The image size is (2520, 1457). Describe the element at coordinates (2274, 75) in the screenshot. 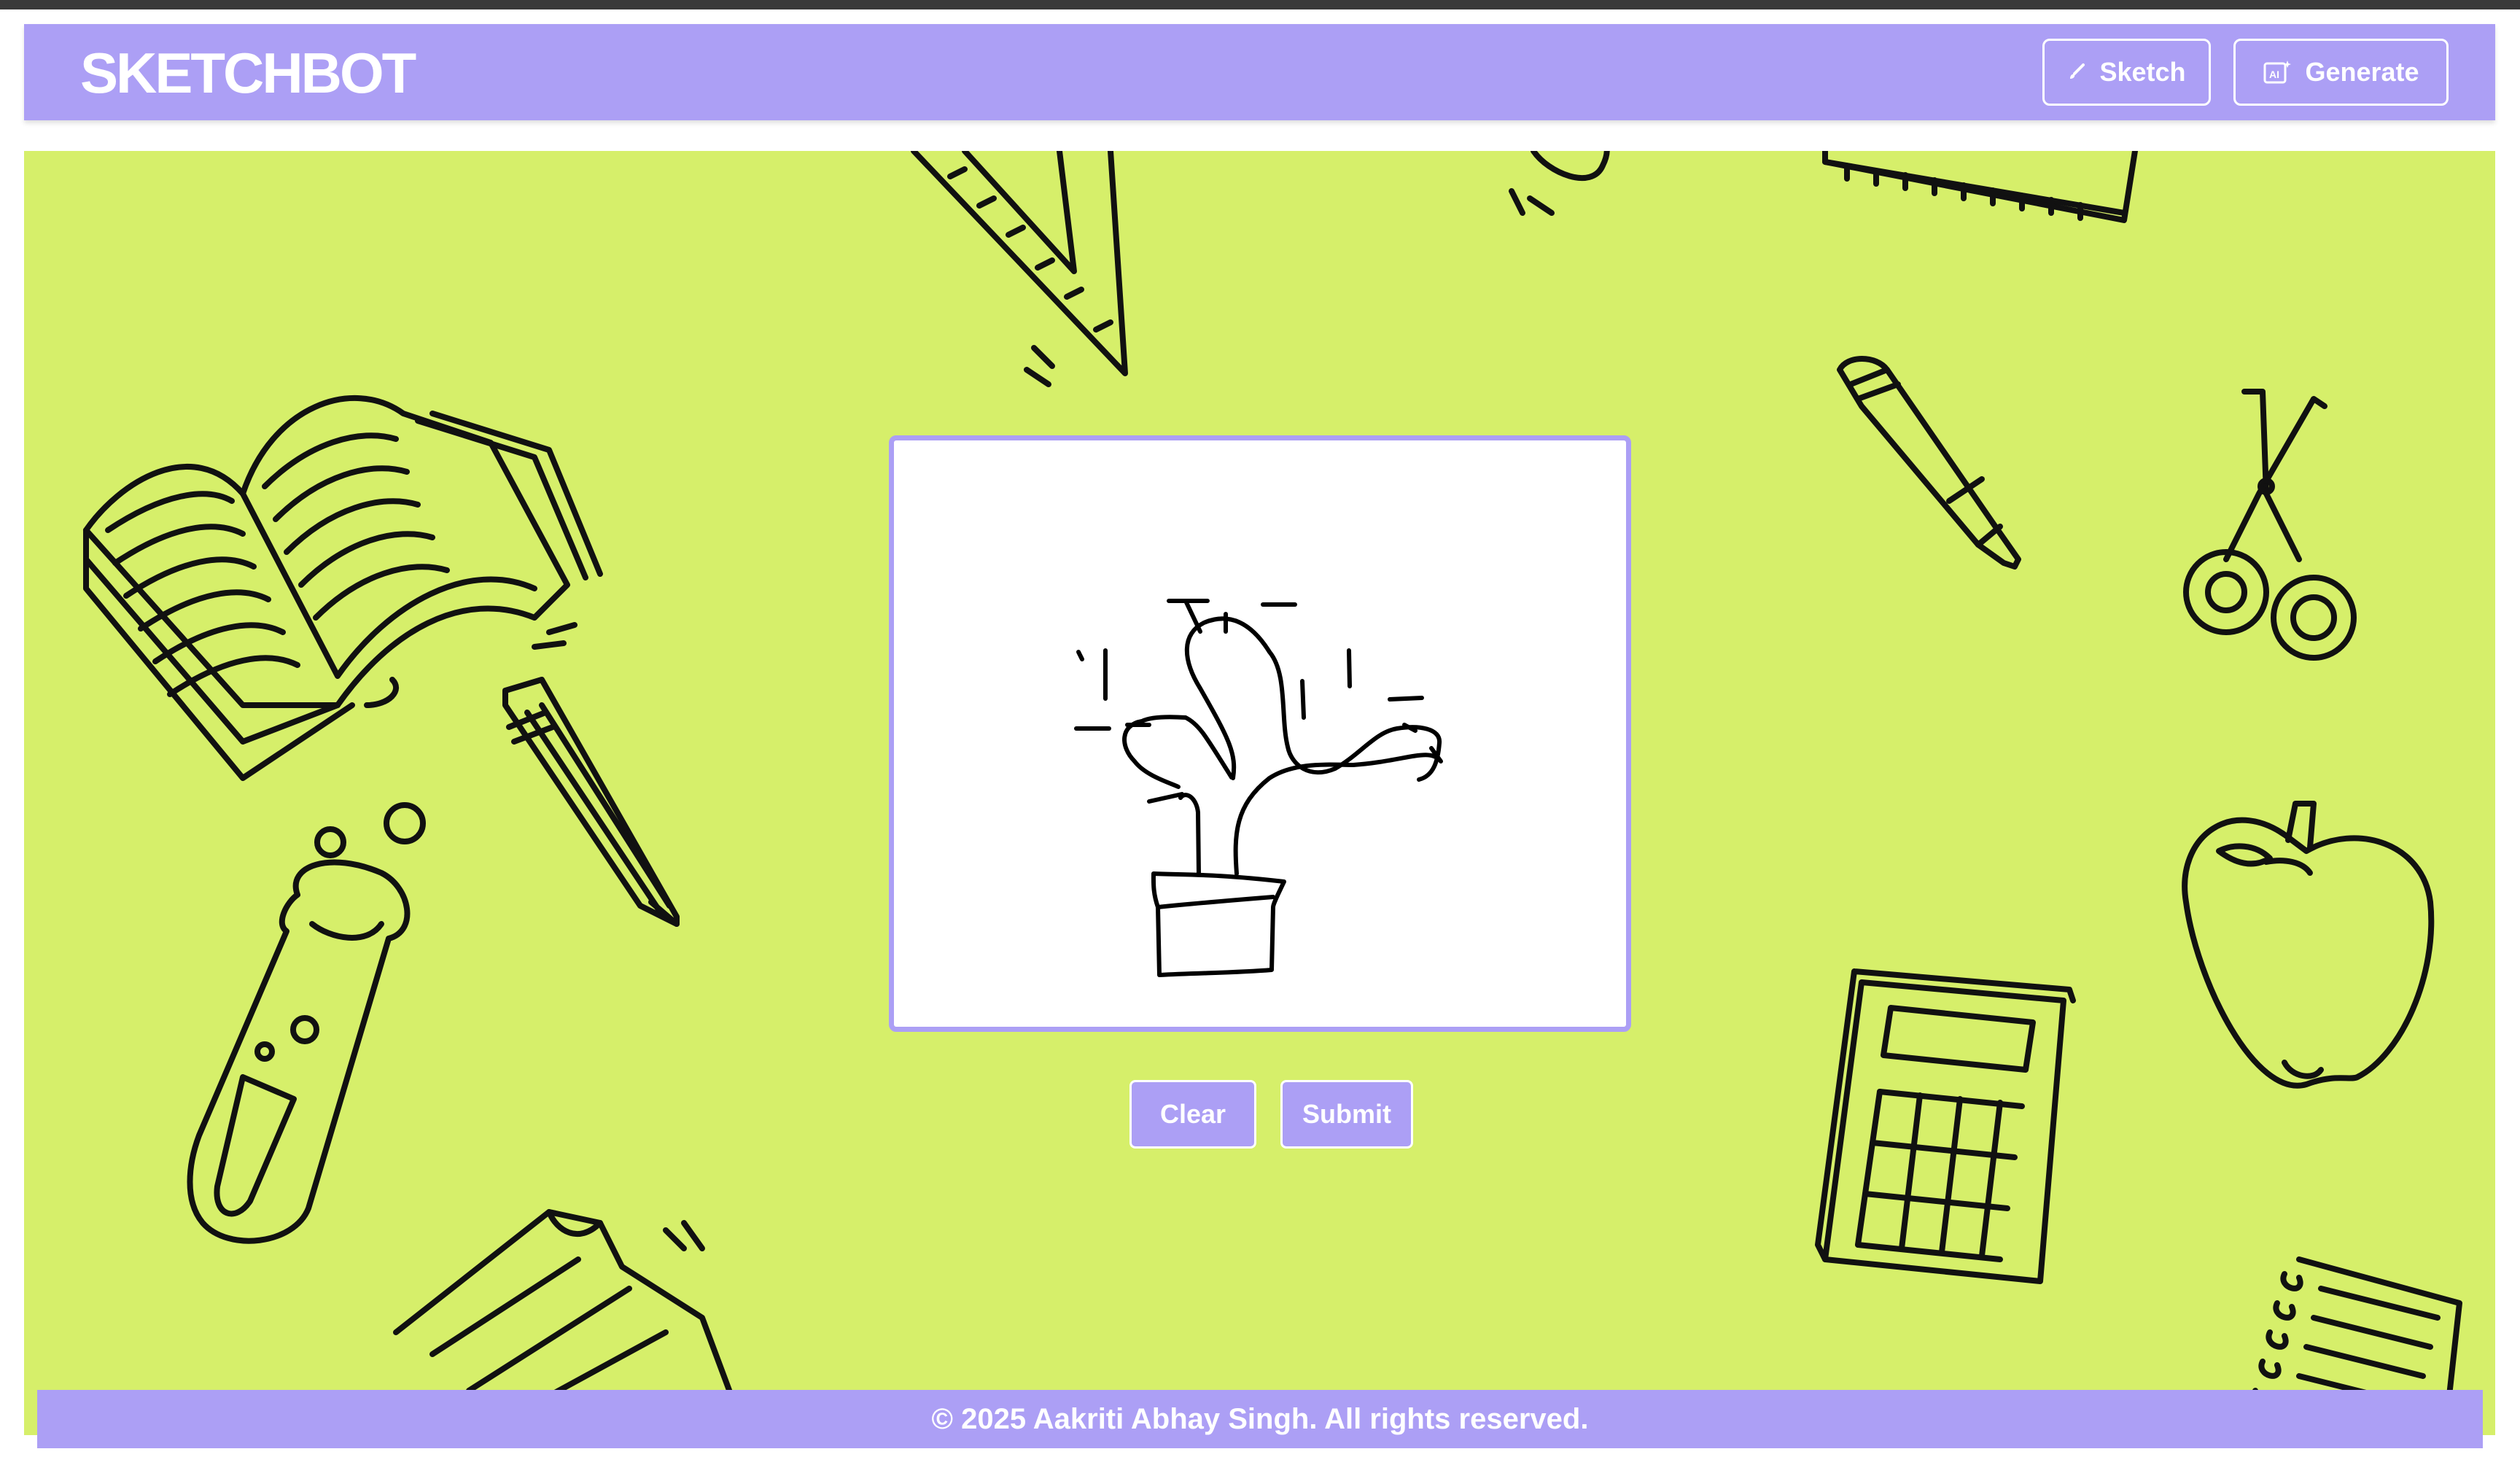

I see `svg-text: AI` at that location.